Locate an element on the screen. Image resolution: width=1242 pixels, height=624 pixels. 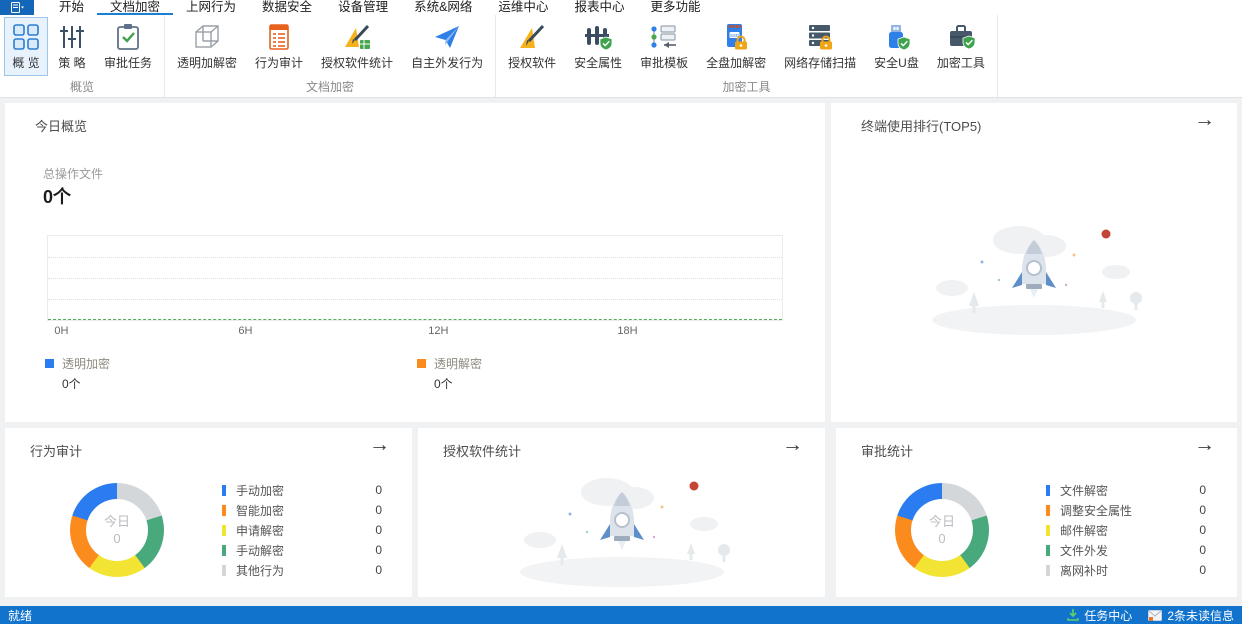
ribbon-item-label: 行为审计 is located at coordinates (279, 63).